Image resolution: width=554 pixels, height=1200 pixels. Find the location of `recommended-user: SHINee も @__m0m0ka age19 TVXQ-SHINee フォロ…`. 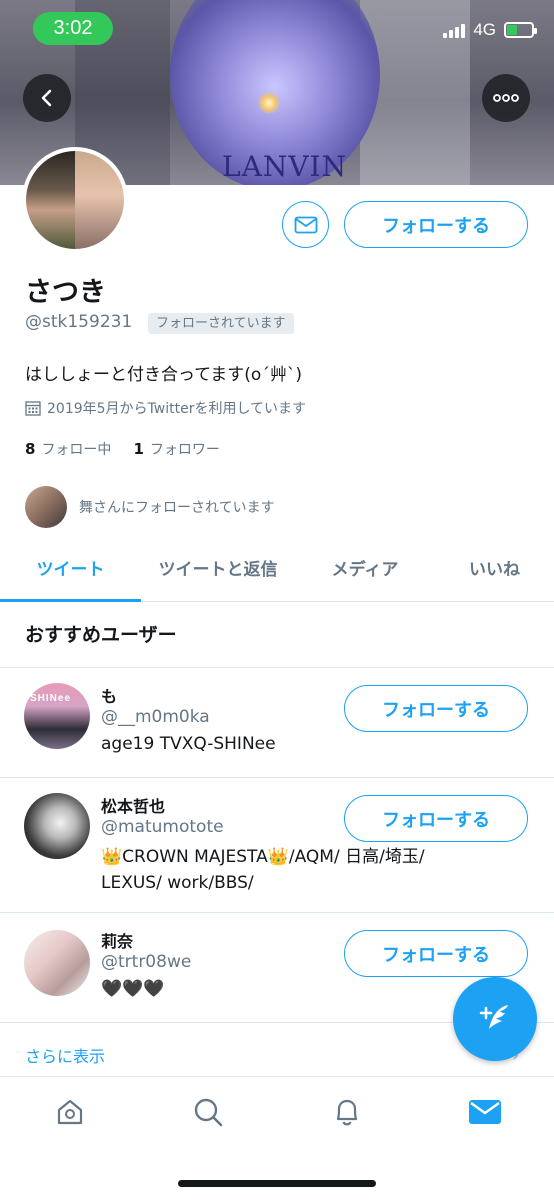

recommended-user: SHINee も @__m0m0ka age19 TVXQ-SHINee フォロ… is located at coordinates (277, 723).